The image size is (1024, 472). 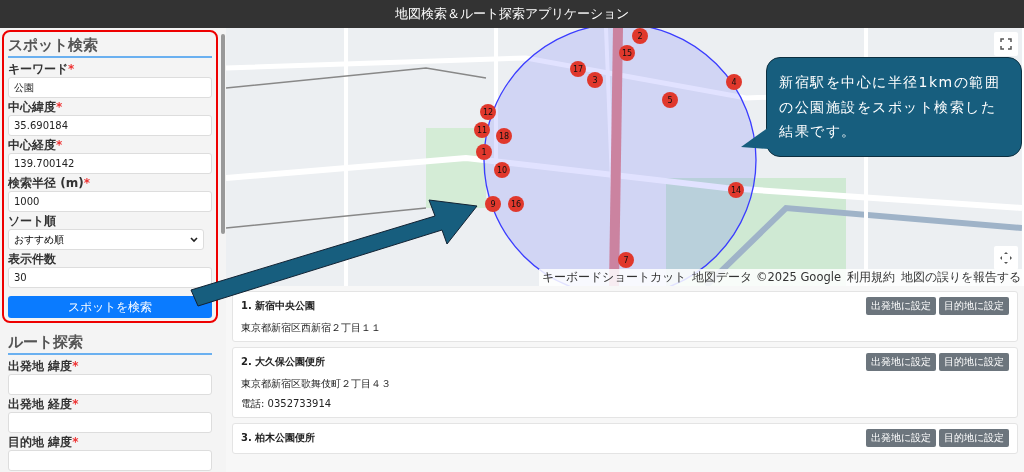 What do you see at coordinates (32, 259) in the screenshot?
I see `field-label: 表示件数` at bounding box center [32, 259].